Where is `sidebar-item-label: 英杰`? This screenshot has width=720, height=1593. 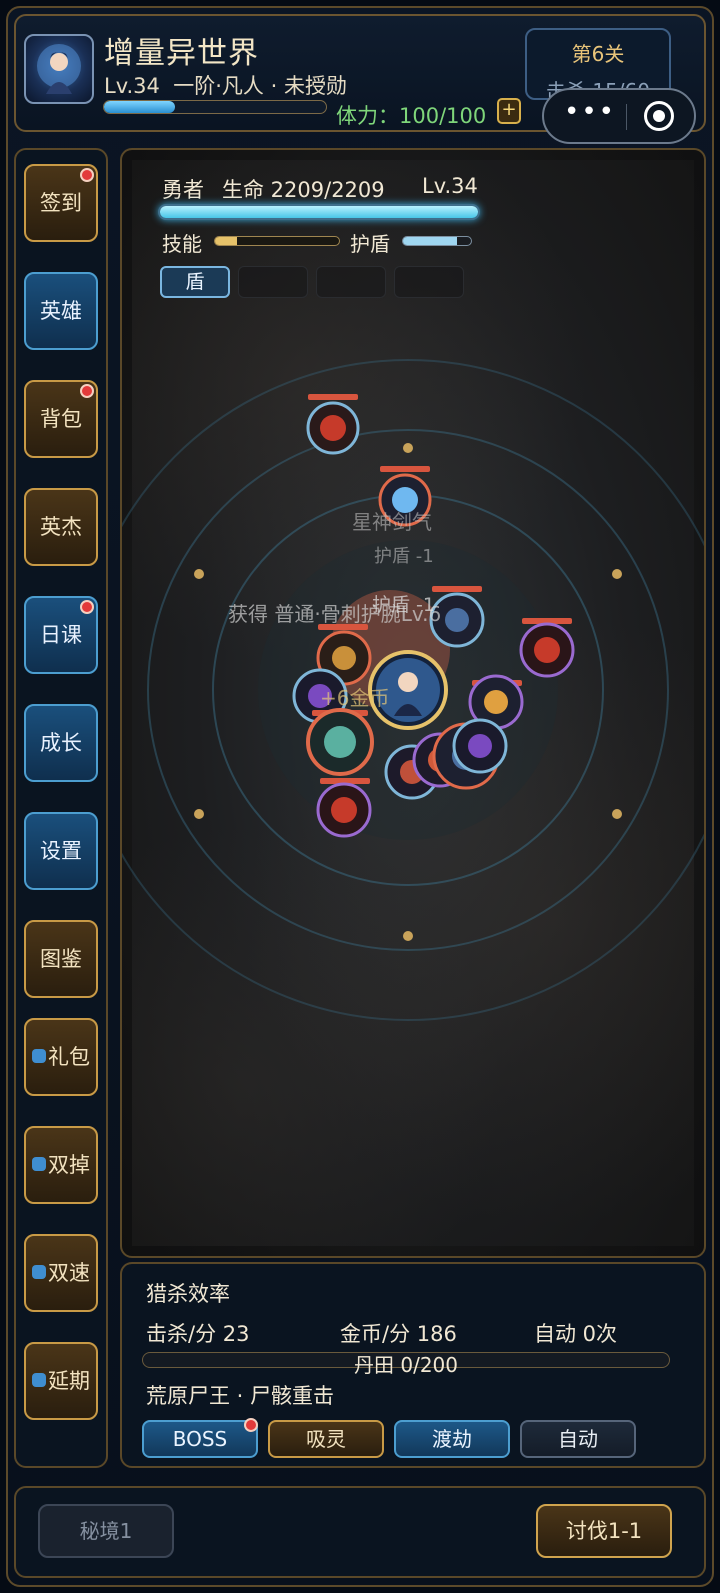
sidebar-item-label: 英杰 is located at coordinates (61, 527).